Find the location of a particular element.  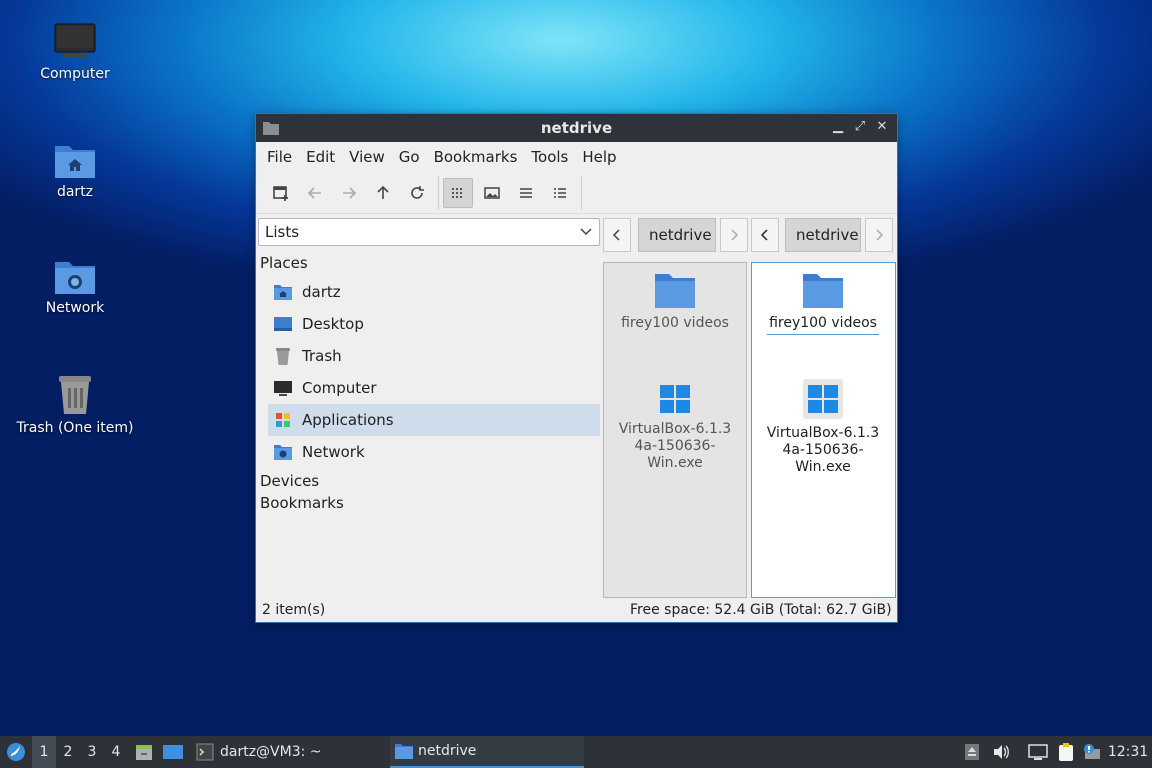

menu-bar: File Edit View Go Bookmarks Tools Help is located at coordinates (576, 157).